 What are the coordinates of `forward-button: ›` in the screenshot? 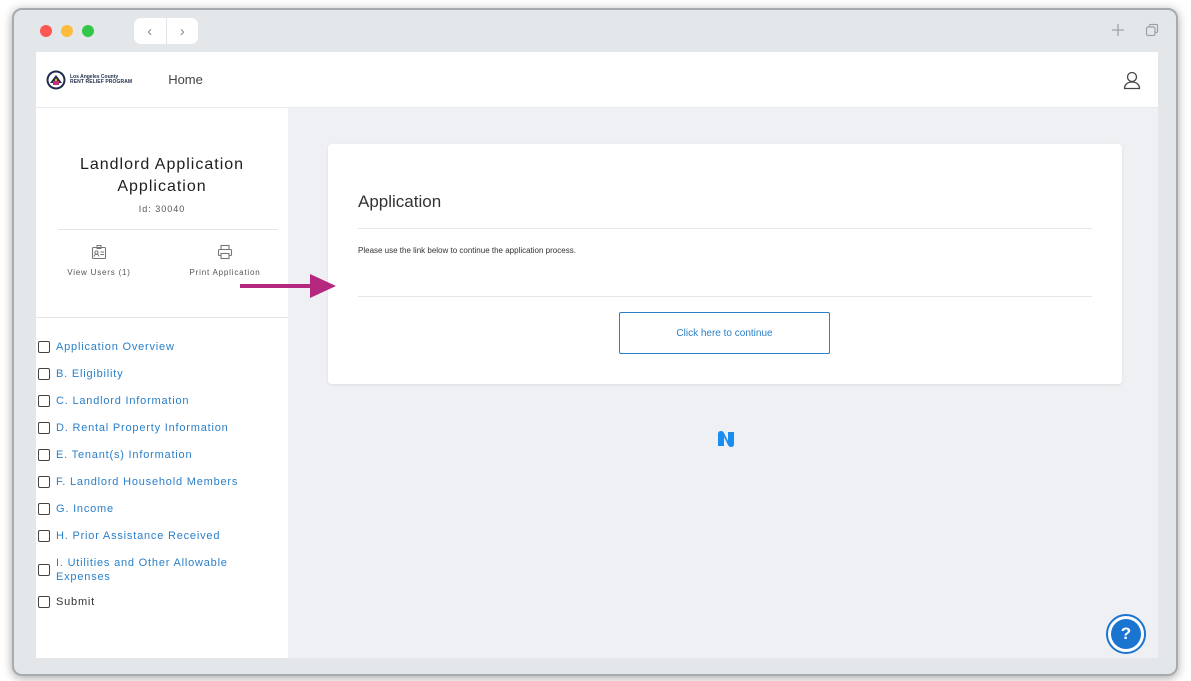 It's located at (182, 31).